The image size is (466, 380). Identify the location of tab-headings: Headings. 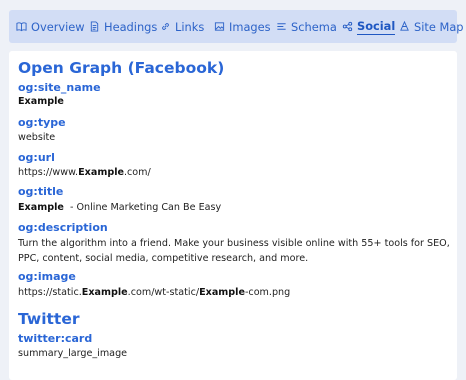
(123, 26).